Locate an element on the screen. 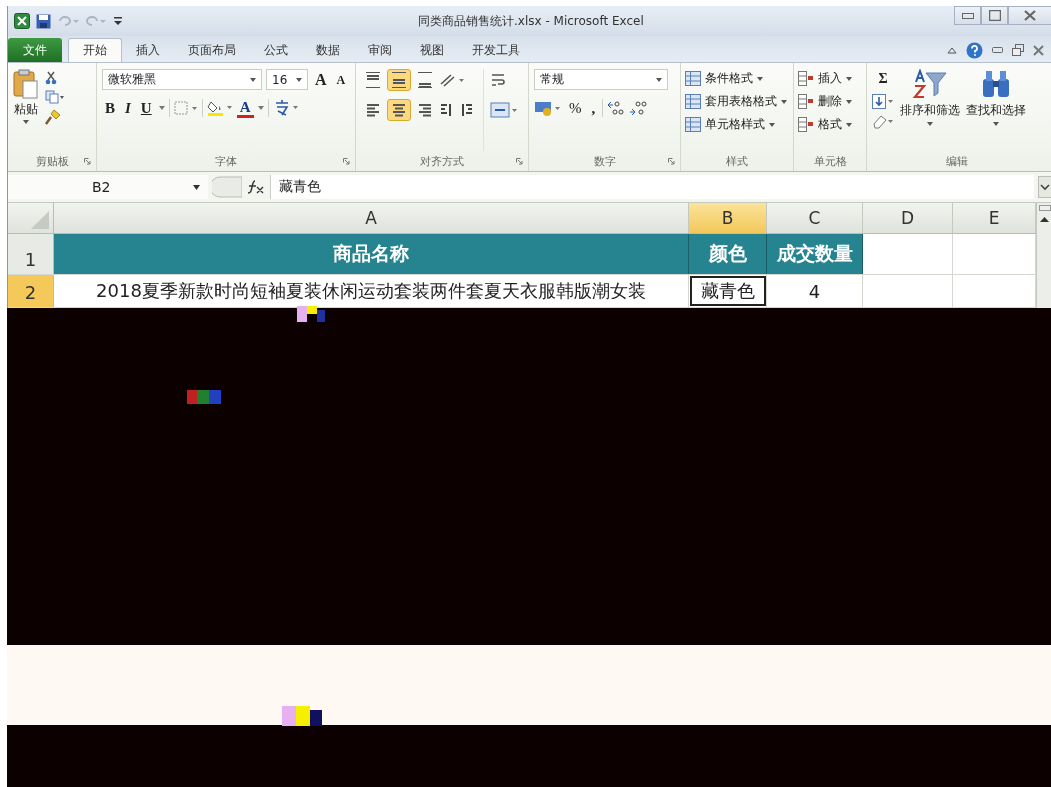 This screenshot has height=787, width=1051. fill-icon is located at coordinates (883, 101).